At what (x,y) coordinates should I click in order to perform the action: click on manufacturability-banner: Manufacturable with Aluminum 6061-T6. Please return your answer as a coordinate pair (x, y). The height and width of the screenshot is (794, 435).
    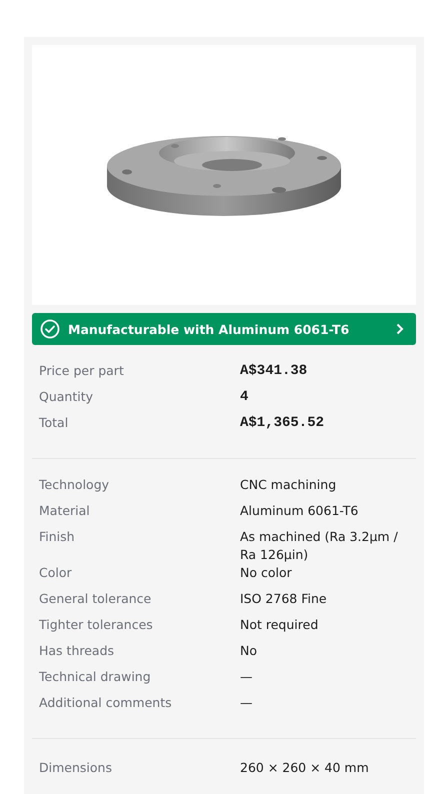
    Looking at the image, I should click on (224, 329).